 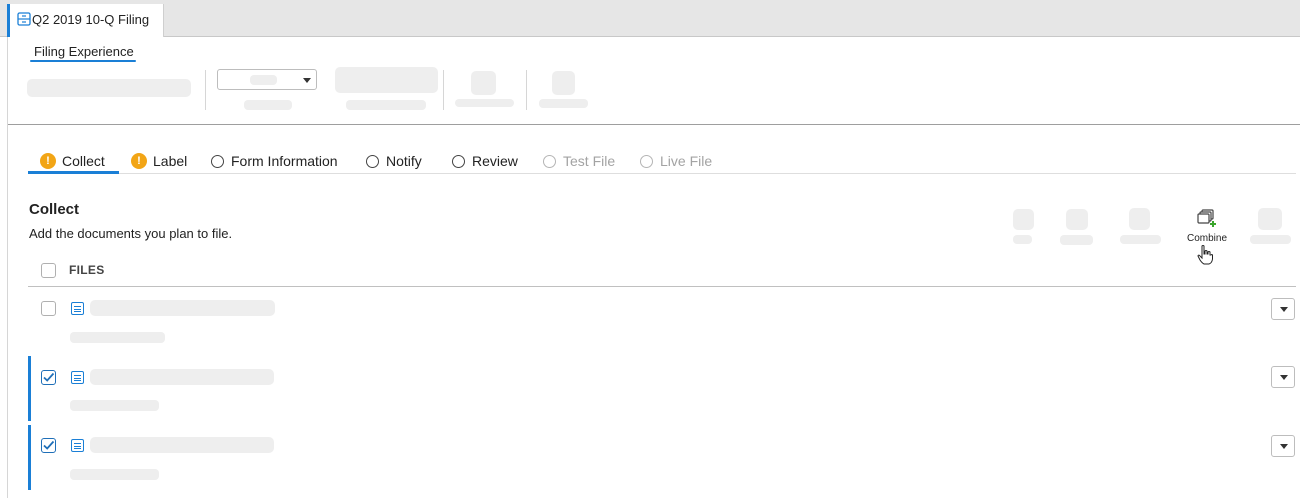 What do you see at coordinates (1205, 255) in the screenshot?
I see `hand-pointer-cursor-icon` at bounding box center [1205, 255].